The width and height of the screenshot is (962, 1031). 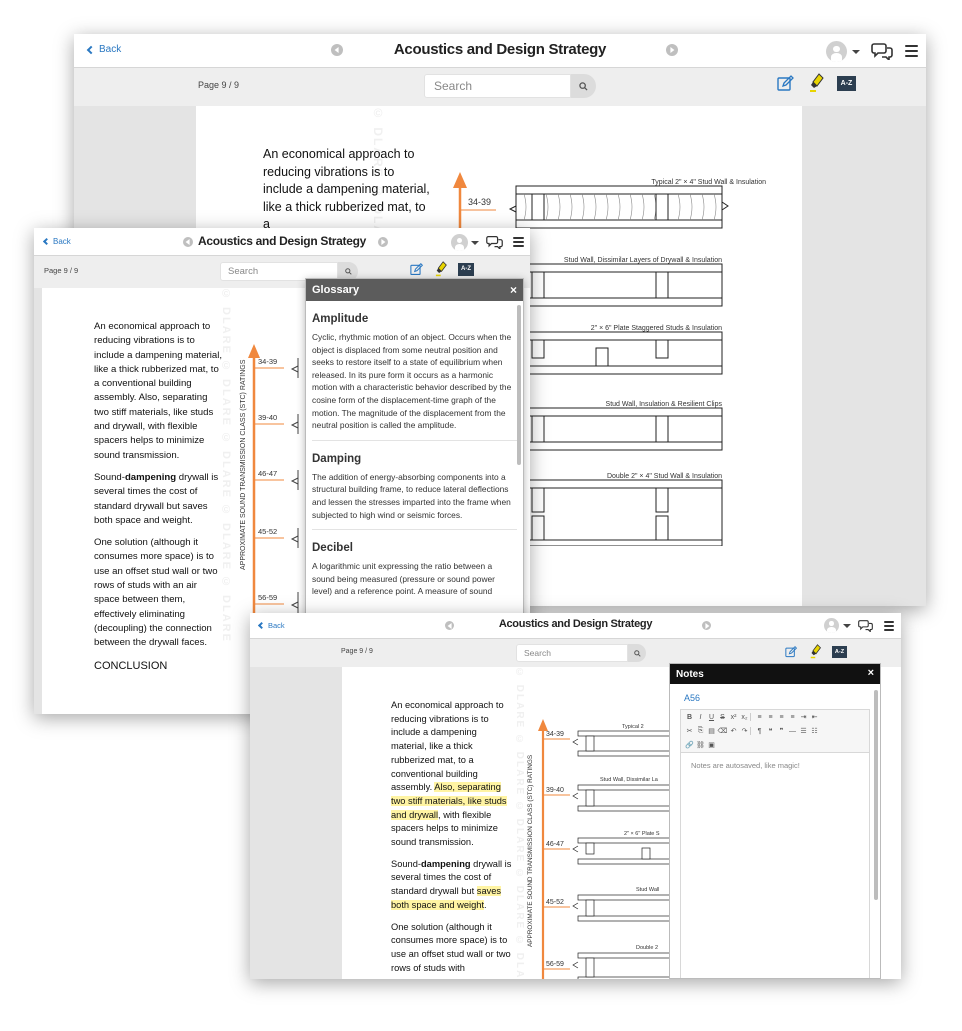 I want to click on link-icon: 🔗, so click(x=689, y=745).